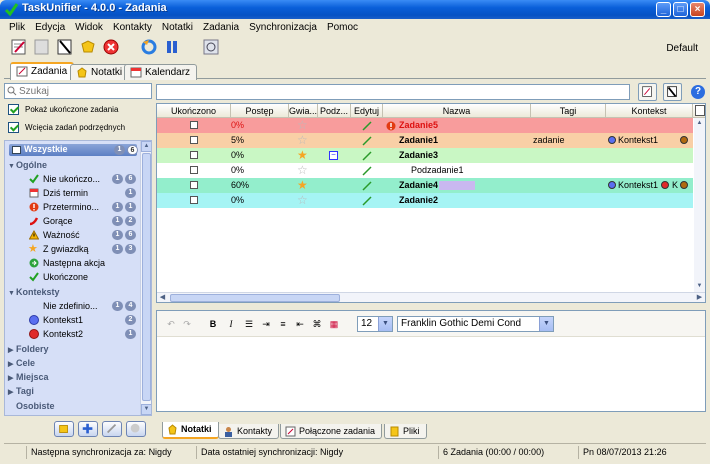 The image size is (710, 464). What do you see at coordinates (132, 27) in the screenshot?
I see `menu-contacts: Kontakty` at bounding box center [132, 27].